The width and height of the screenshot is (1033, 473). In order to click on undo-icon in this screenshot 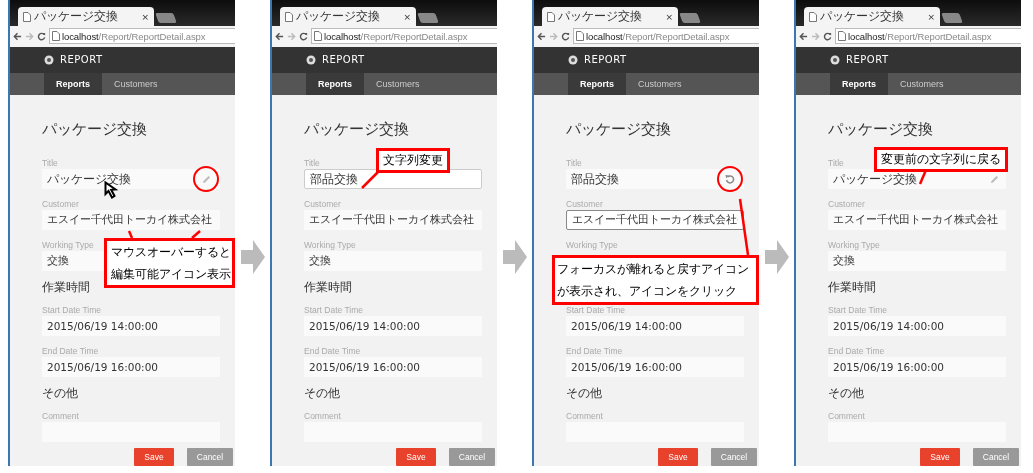, I will do `click(730, 179)`.